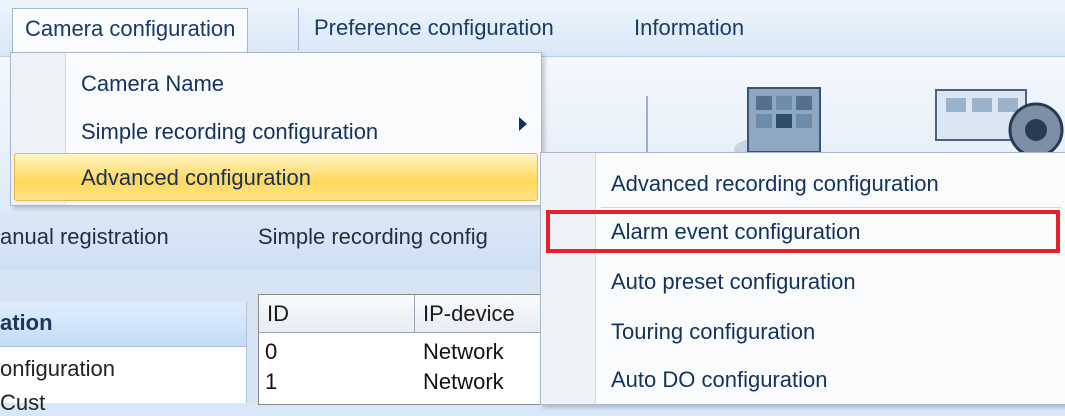  What do you see at coordinates (713, 332) in the screenshot?
I see `menu-item-touring-configuration: Touring configuration` at bounding box center [713, 332].